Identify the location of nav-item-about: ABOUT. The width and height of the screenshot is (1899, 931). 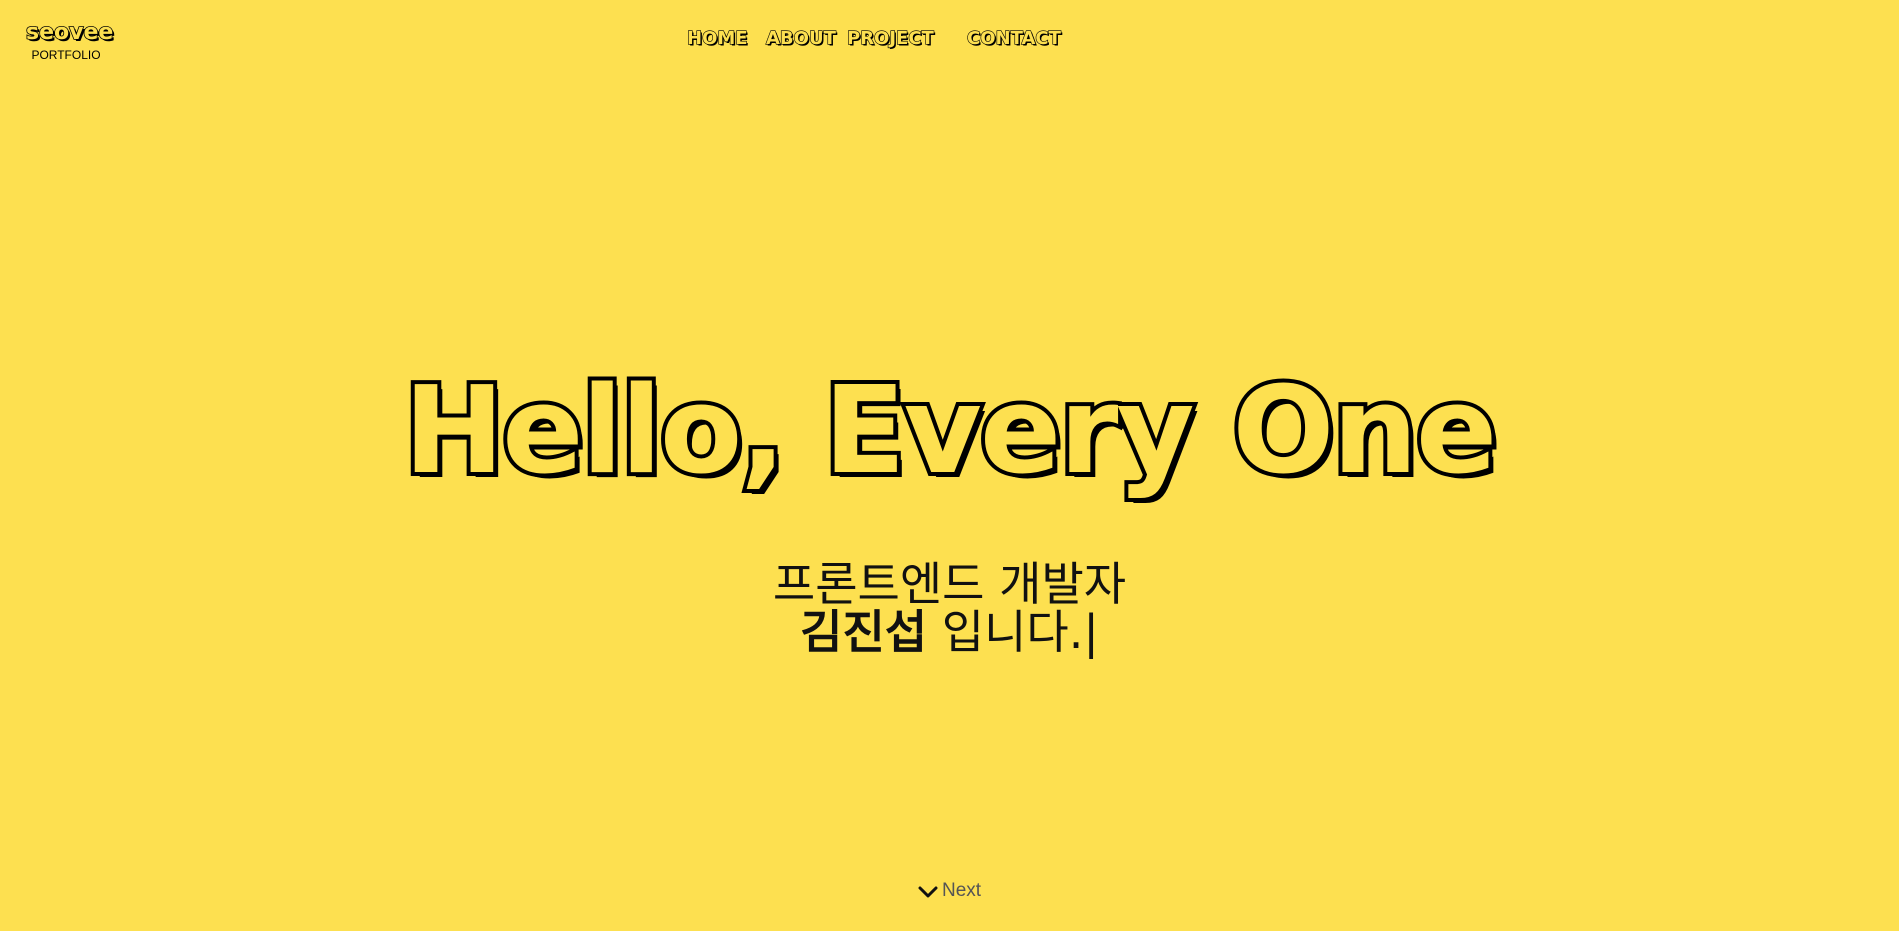
(800, 39).